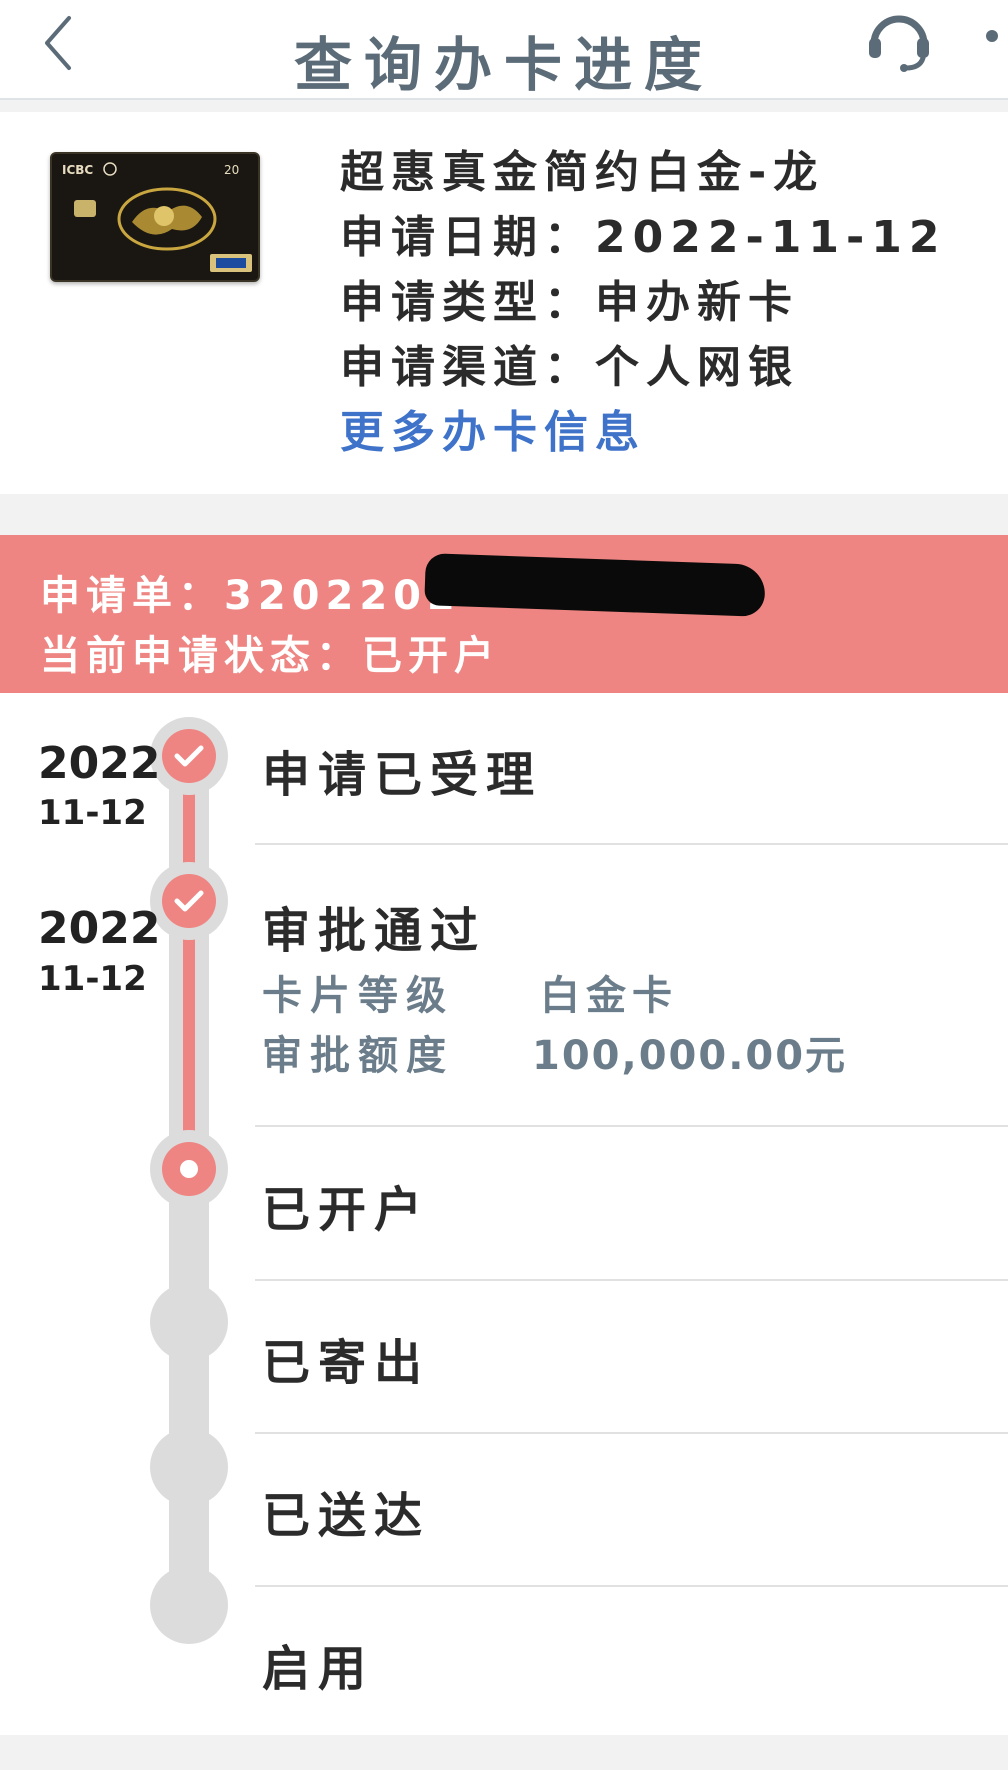 The height and width of the screenshot is (1770, 1008). What do you see at coordinates (690, 1056) in the screenshot?
I see `credit-limit-value: 100,000.00元` at bounding box center [690, 1056].